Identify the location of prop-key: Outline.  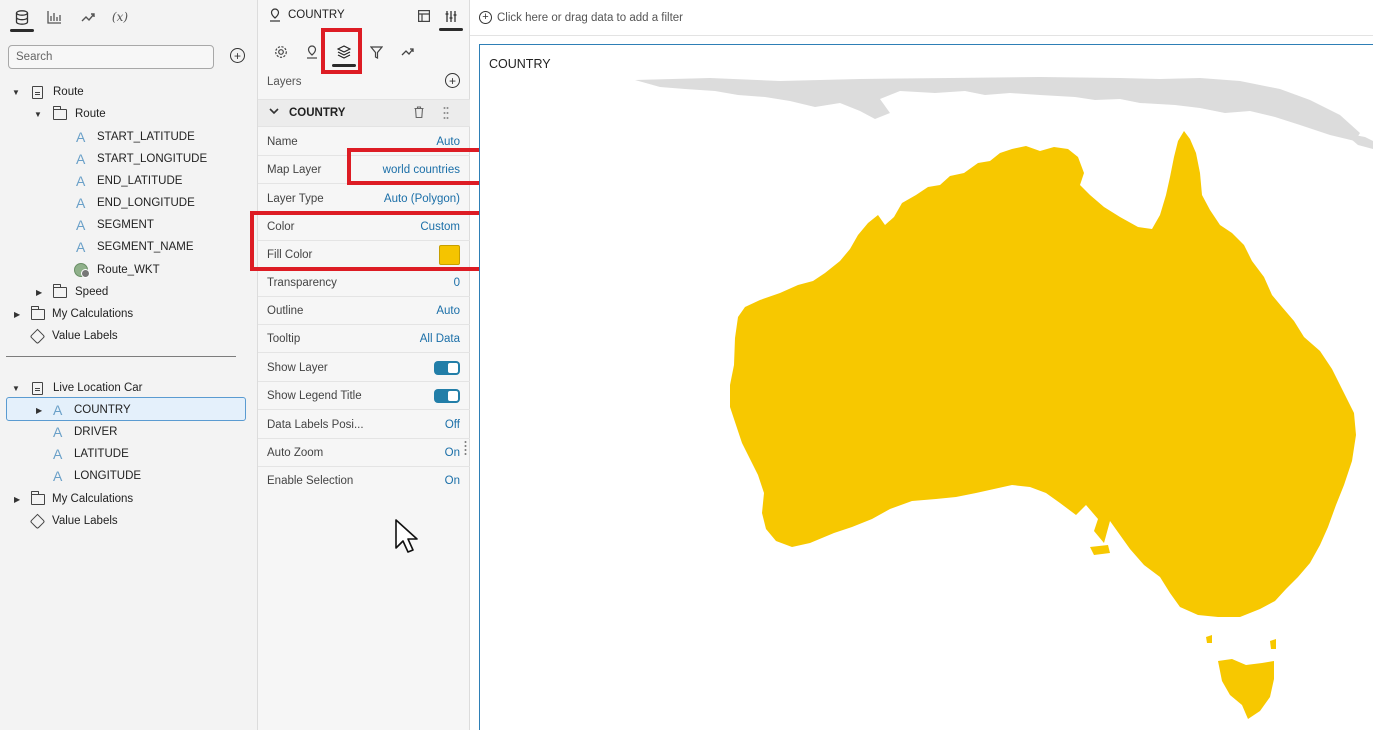
(285, 311).